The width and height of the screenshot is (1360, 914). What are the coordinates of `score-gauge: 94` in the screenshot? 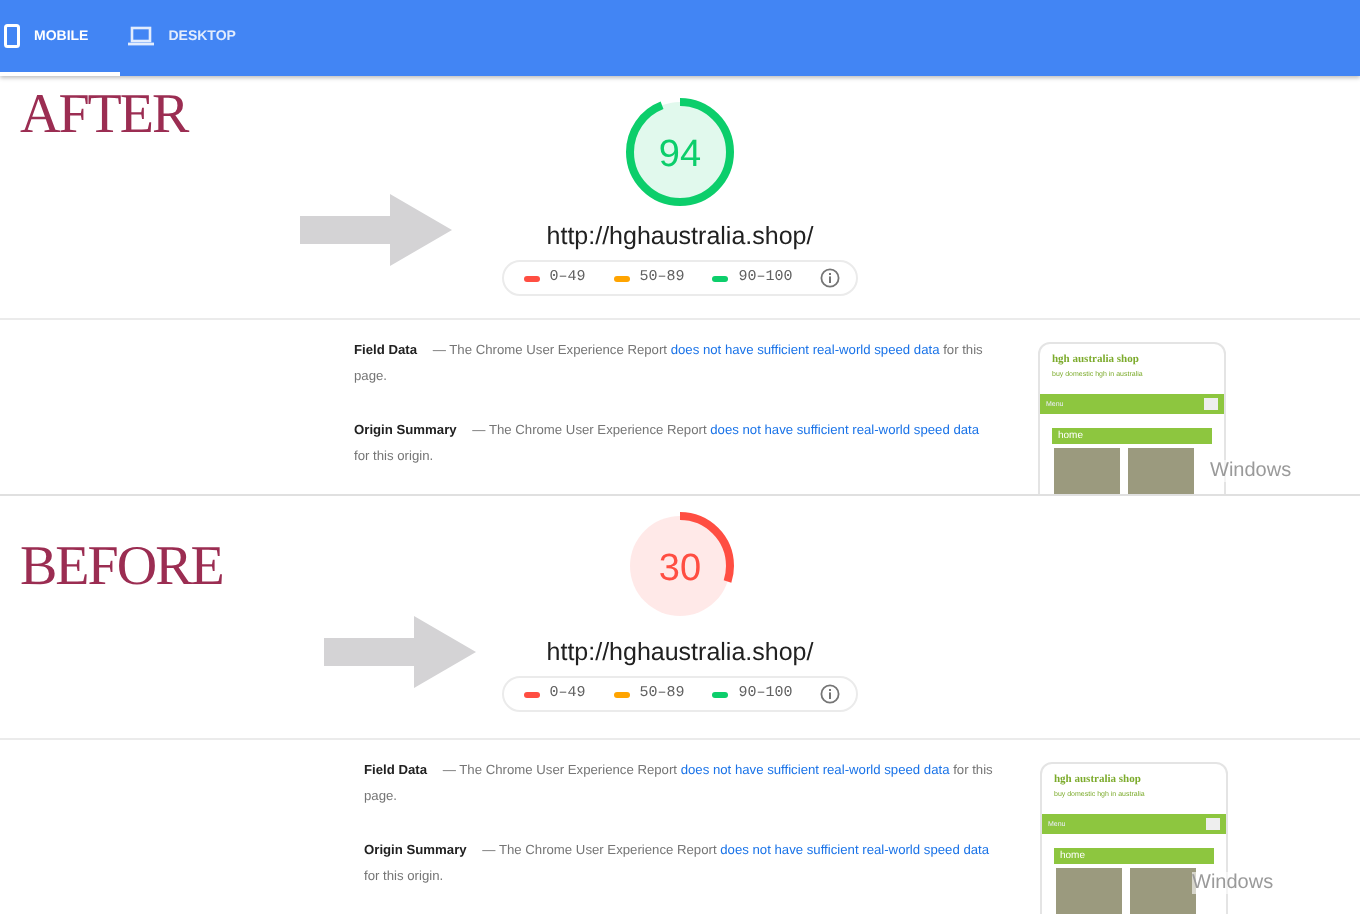 It's located at (680, 152).